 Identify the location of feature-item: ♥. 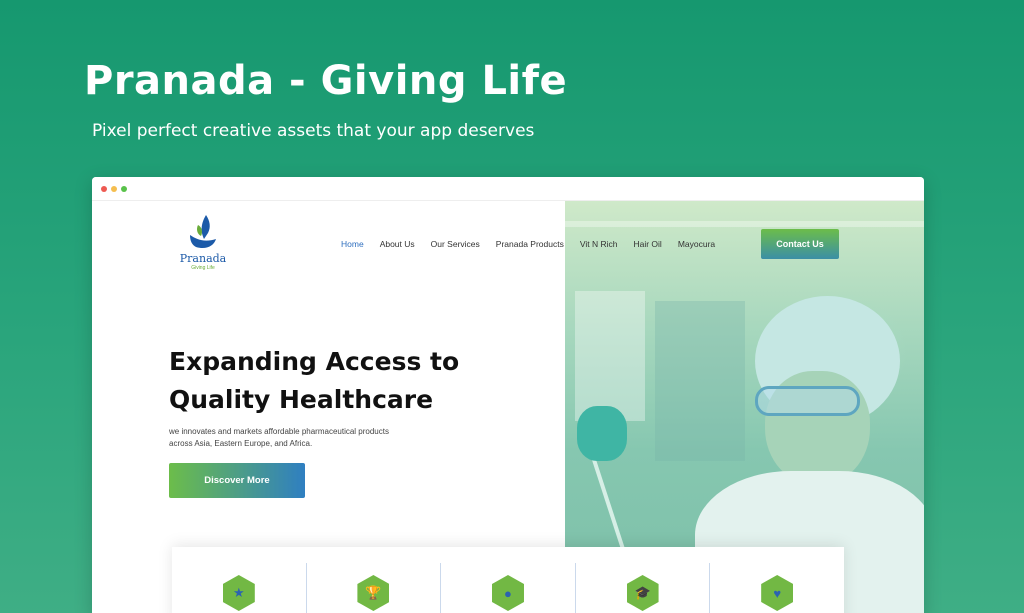
(777, 588).